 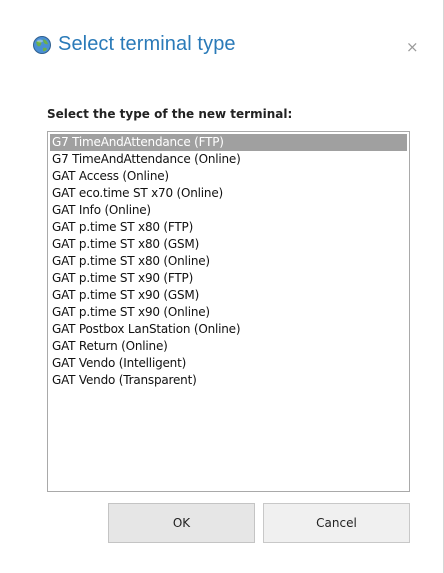 I want to click on terminal-type-item: GAT Return (Online), so click(x=228, y=346).